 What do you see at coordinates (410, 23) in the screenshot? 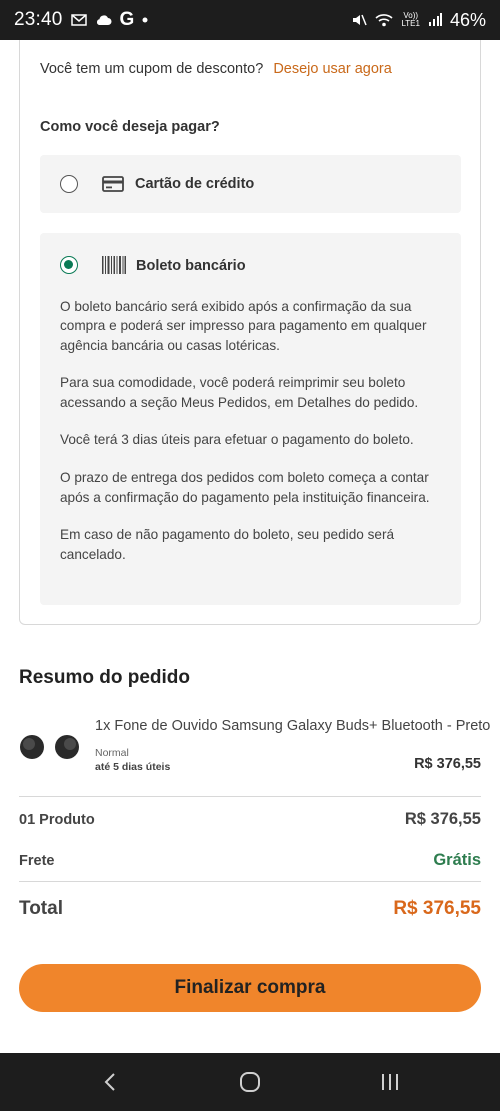
I see `volte-label-bottom: LTE1` at bounding box center [410, 23].